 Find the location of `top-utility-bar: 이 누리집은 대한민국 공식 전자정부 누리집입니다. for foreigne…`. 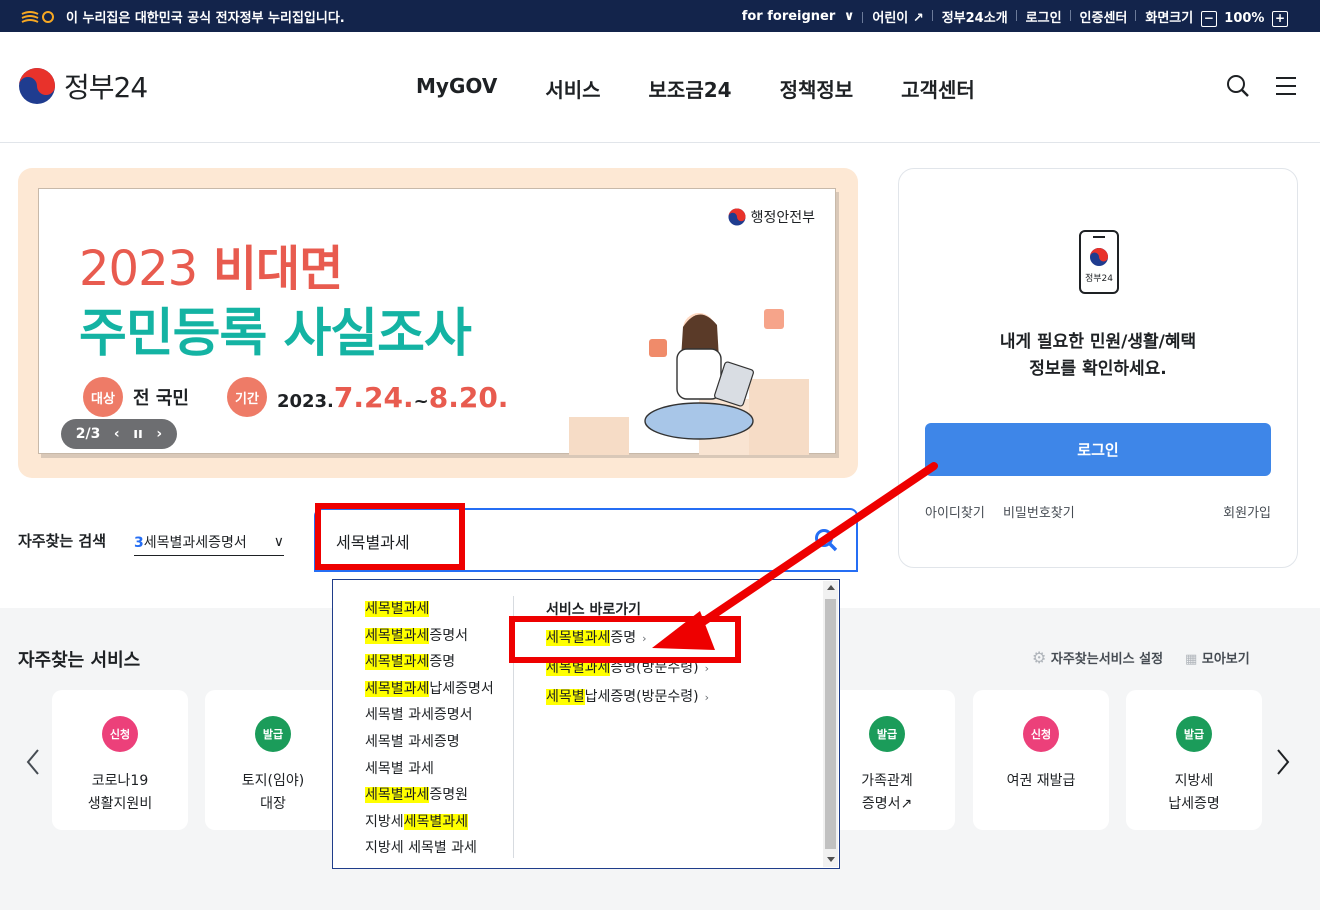

top-utility-bar: 이 누리집은 대한민국 공식 전자정부 누리집입니다. for foreigne… is located at coordinates (660, 16).